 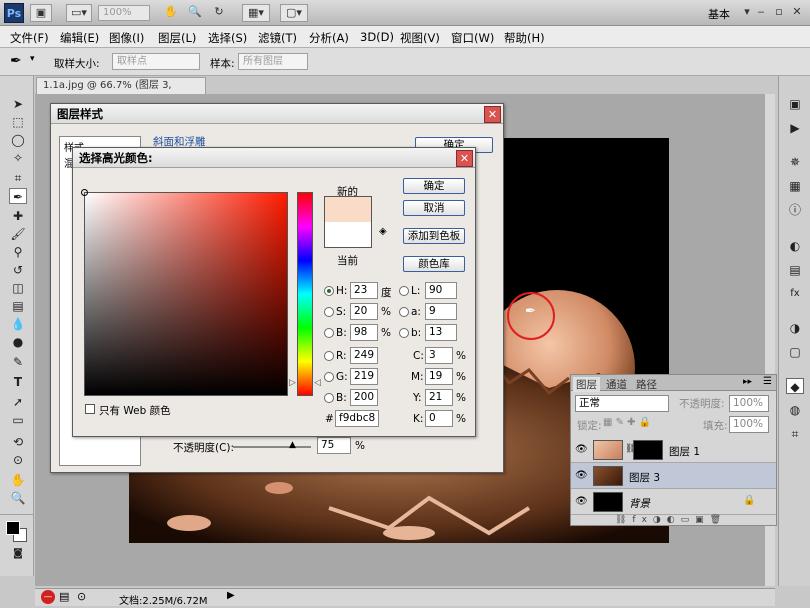 What do you see at coordinates (41, 13) in the screenshot?
I see `bridge-icon: ▣` at bounding box center [41, 13].